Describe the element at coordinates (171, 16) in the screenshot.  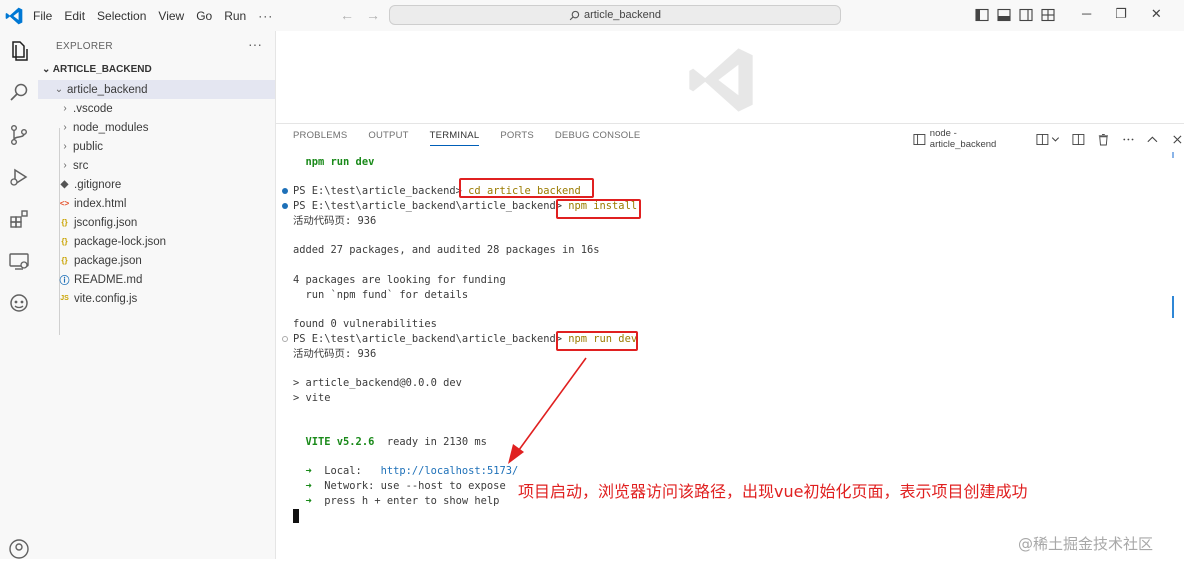
I see `menu-view: View` at that location.